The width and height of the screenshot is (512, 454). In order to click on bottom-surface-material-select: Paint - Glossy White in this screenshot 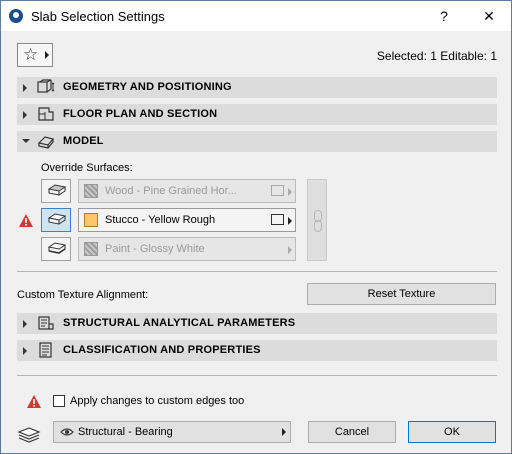, I will do `click(187, 249)`.